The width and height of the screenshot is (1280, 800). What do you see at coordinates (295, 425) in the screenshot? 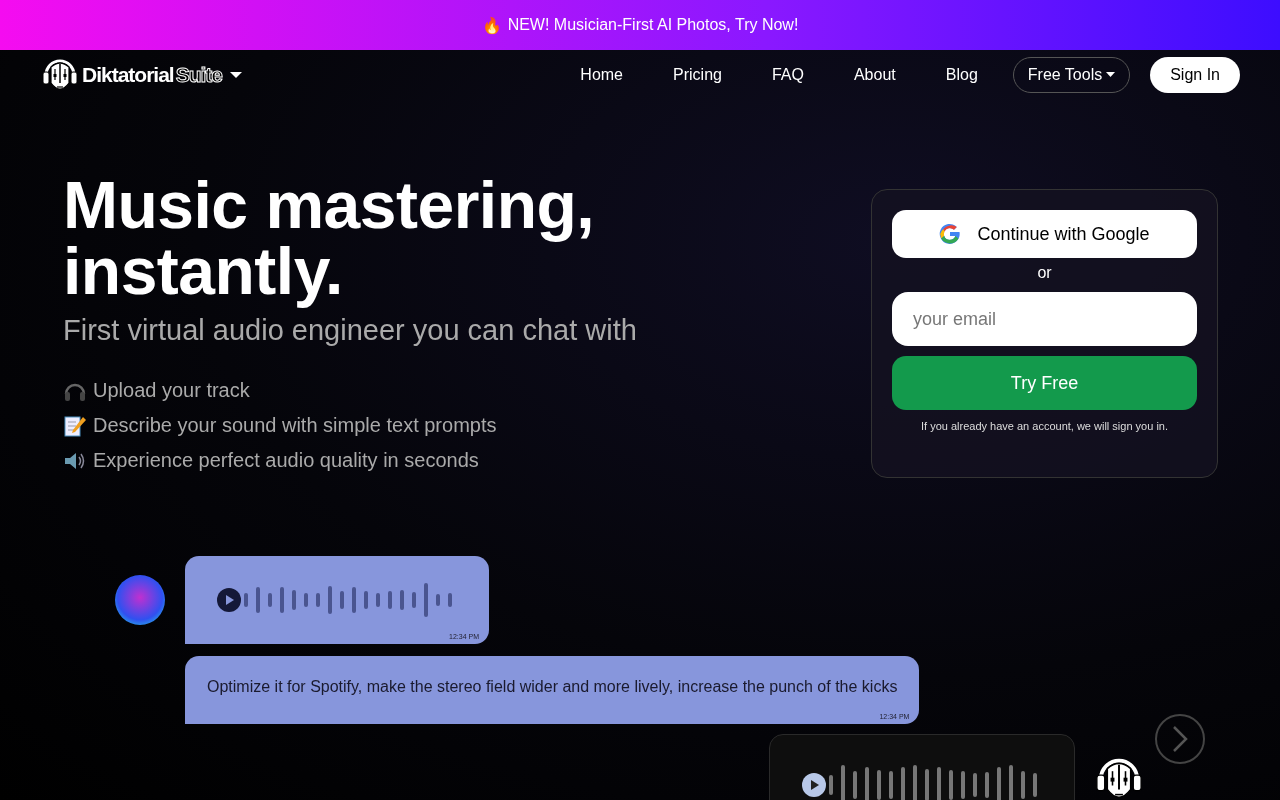
I see `feature-text: Describe your sound with simple text prompts` at bounding box center [295, 425].